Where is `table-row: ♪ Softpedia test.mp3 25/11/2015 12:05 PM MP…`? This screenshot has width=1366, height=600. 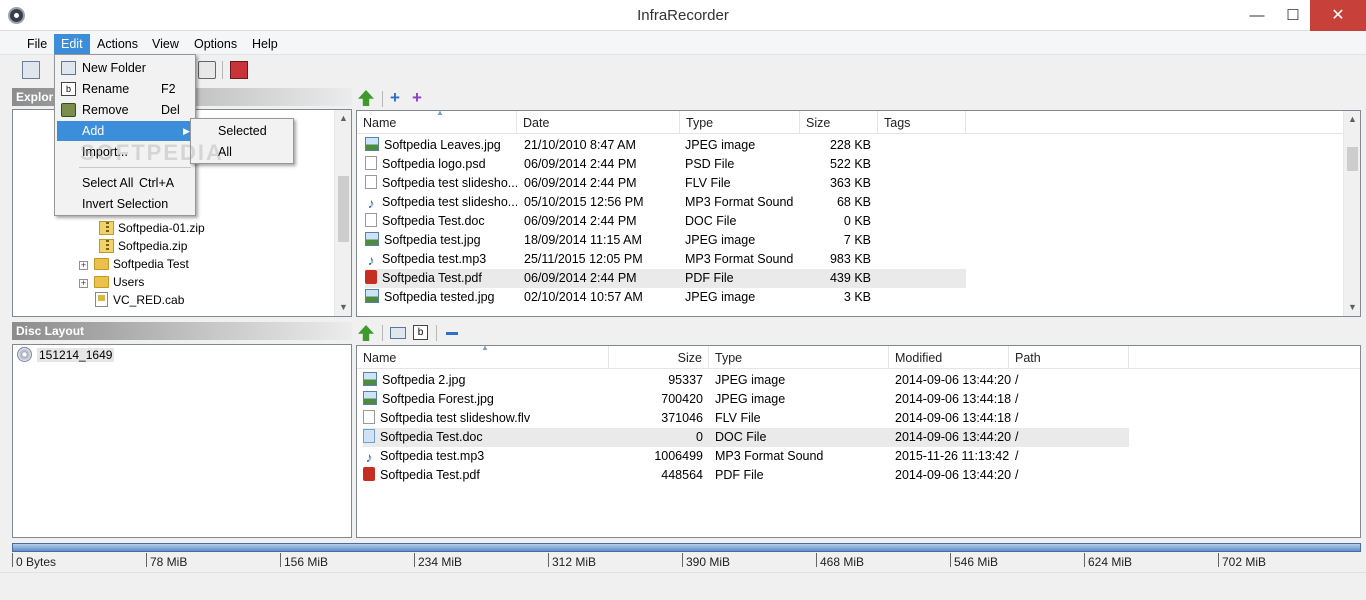 table-row: ♪ Softpedia test.mp3 25/11/2015 12:05 PM MP… is located at coordinates (665, 259).